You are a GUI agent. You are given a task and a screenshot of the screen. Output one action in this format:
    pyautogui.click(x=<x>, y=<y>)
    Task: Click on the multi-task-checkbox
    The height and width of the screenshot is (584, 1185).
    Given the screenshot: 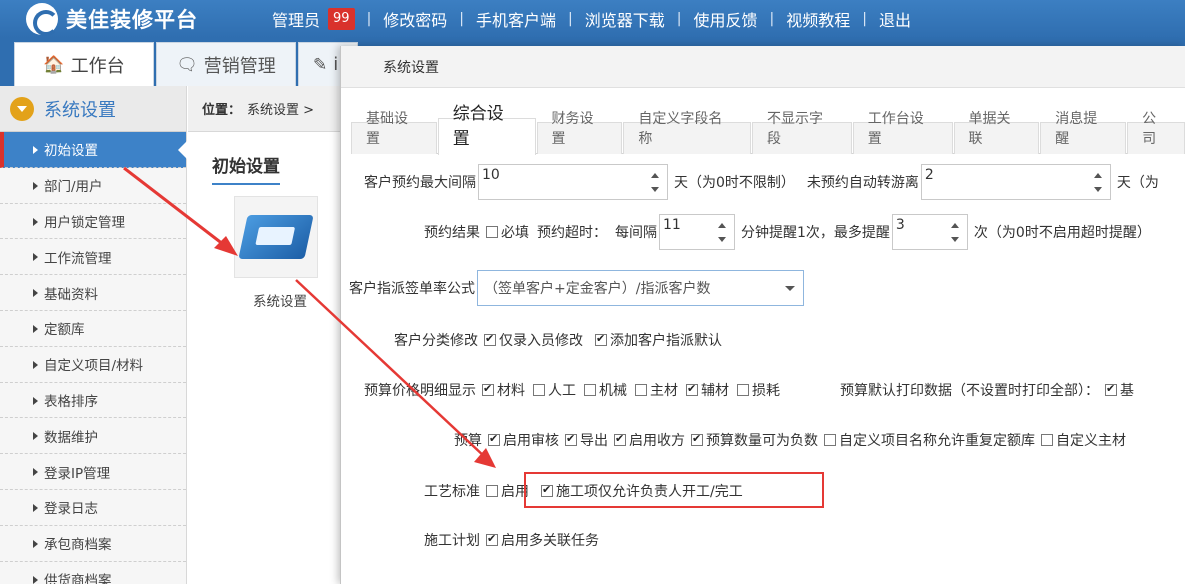 What is the action you would take?
    pyautogui.click(x=492, y=539)
    